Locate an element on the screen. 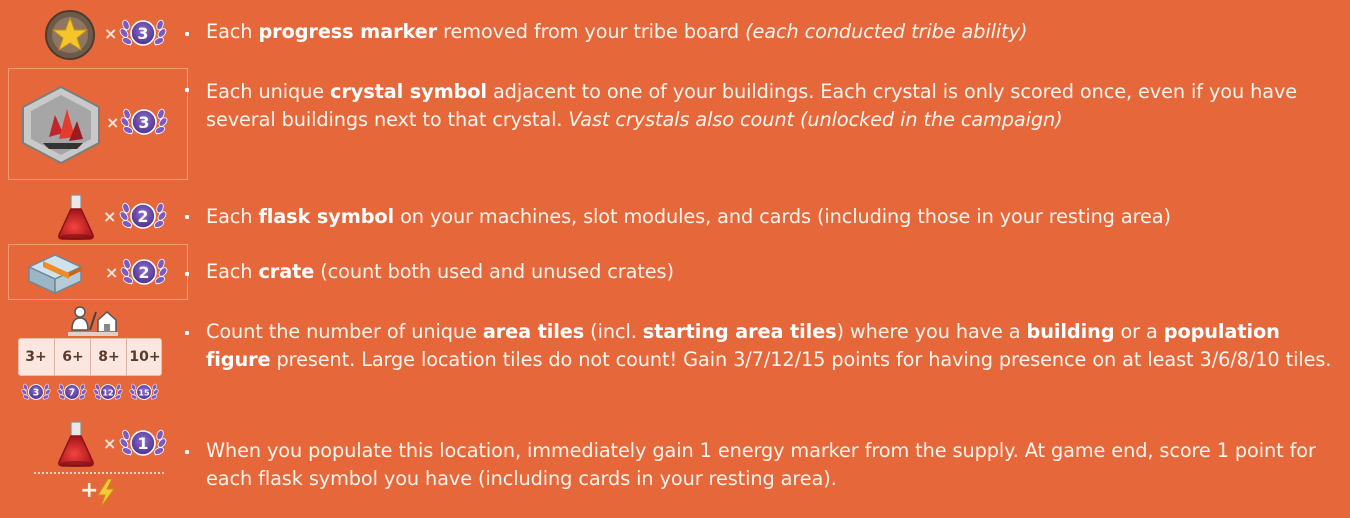 The width and height of the screenshot is (1350, 518). bold-term: progress marker is located at coordinates (348, 31).